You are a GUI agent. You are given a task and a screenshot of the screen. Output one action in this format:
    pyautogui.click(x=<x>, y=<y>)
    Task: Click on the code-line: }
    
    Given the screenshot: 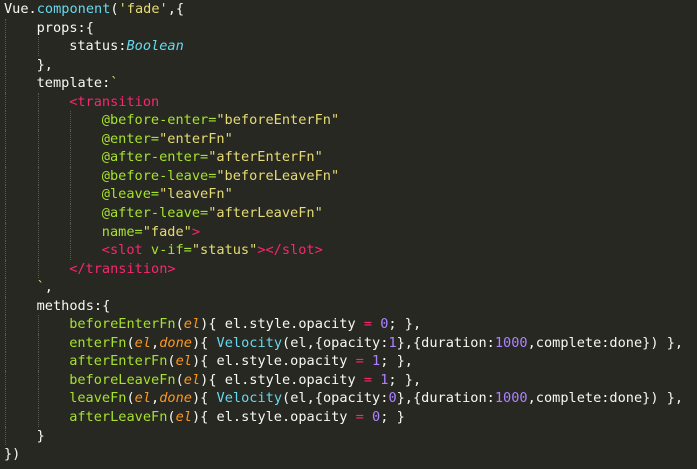 What is the action you would take?
    pyautogui.click(x=348, y=436)
    